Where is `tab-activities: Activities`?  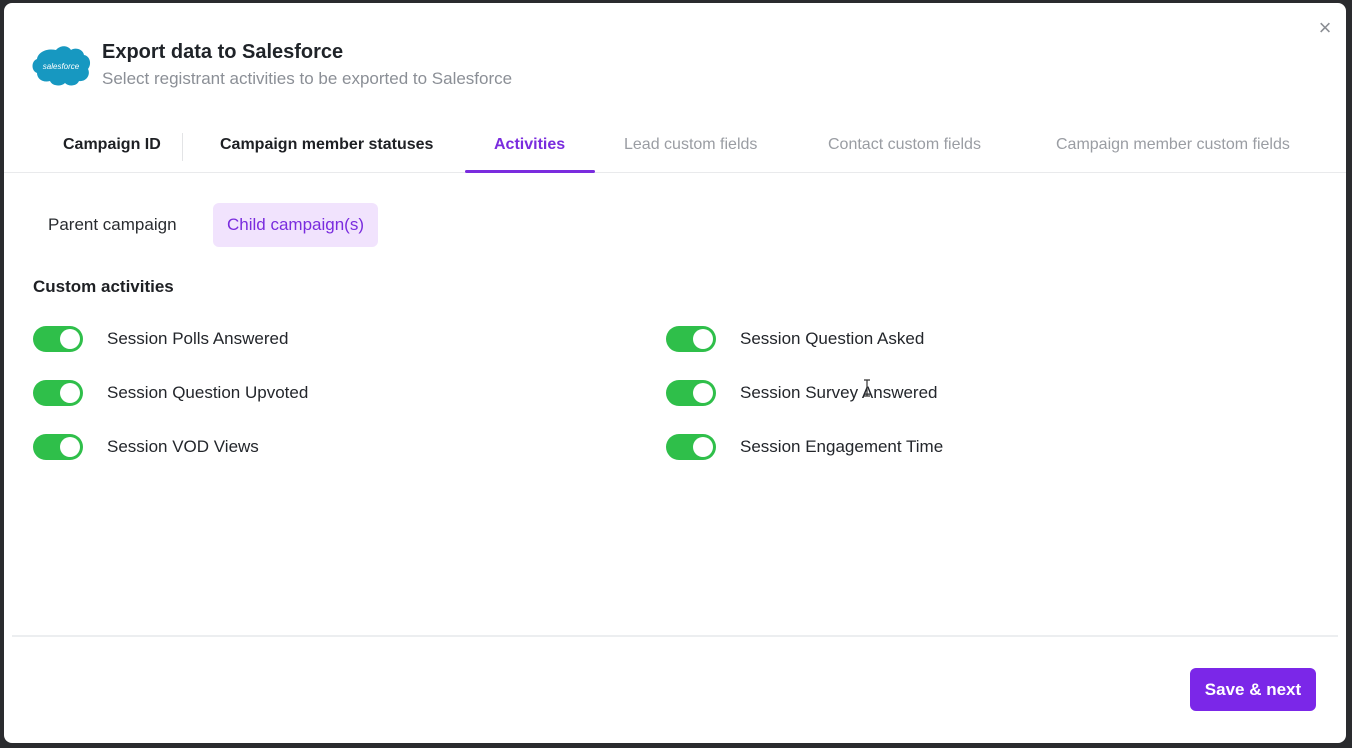 tab-activities: Activities is located at coordinates (529, 145).